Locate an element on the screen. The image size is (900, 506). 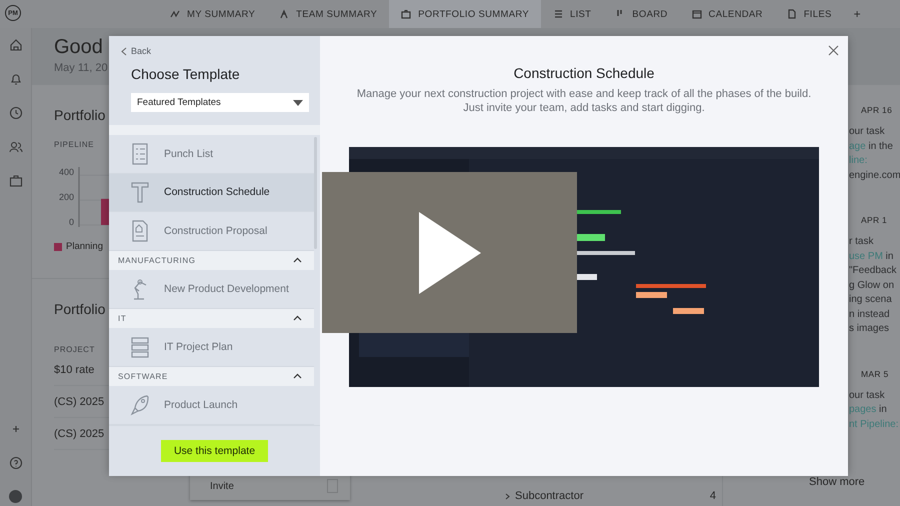
show-more-link: Show more is located at coordinates (837, 482).